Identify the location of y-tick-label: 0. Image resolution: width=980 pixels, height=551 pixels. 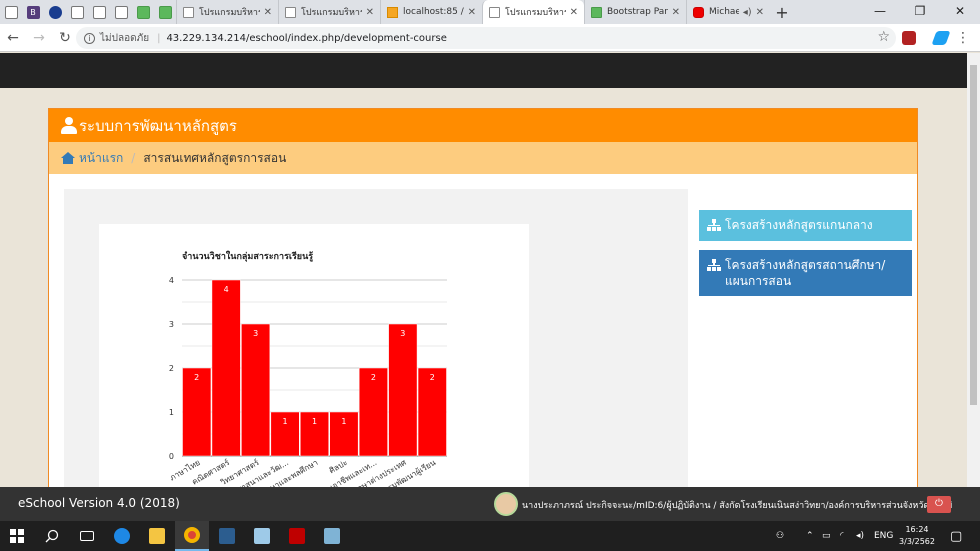
(171, 456).